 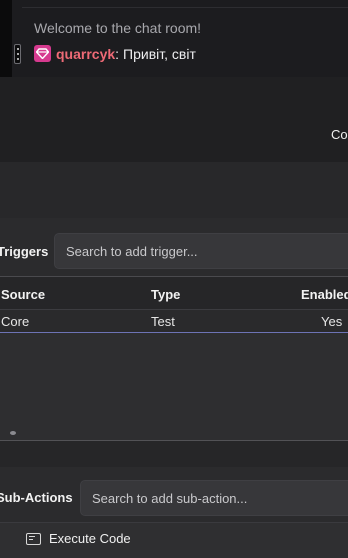 I want to click on triggers-label: Triggers, so click(x=24, y=251).